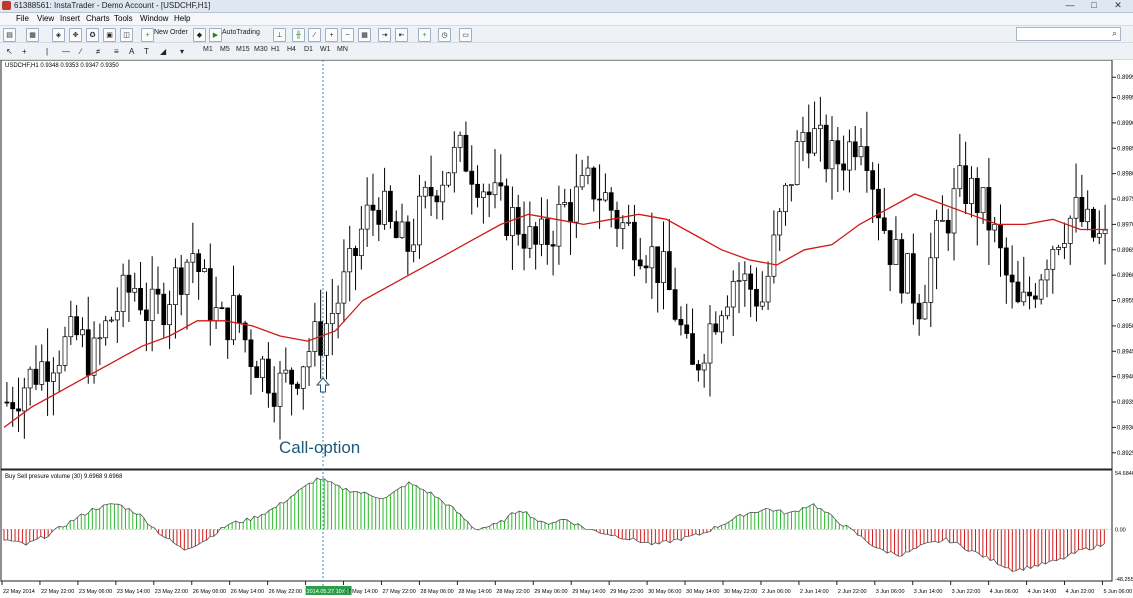  Describe the element at coordinates (444, 35) in the screenshot. I see `periods-icon: ◷` at that location.